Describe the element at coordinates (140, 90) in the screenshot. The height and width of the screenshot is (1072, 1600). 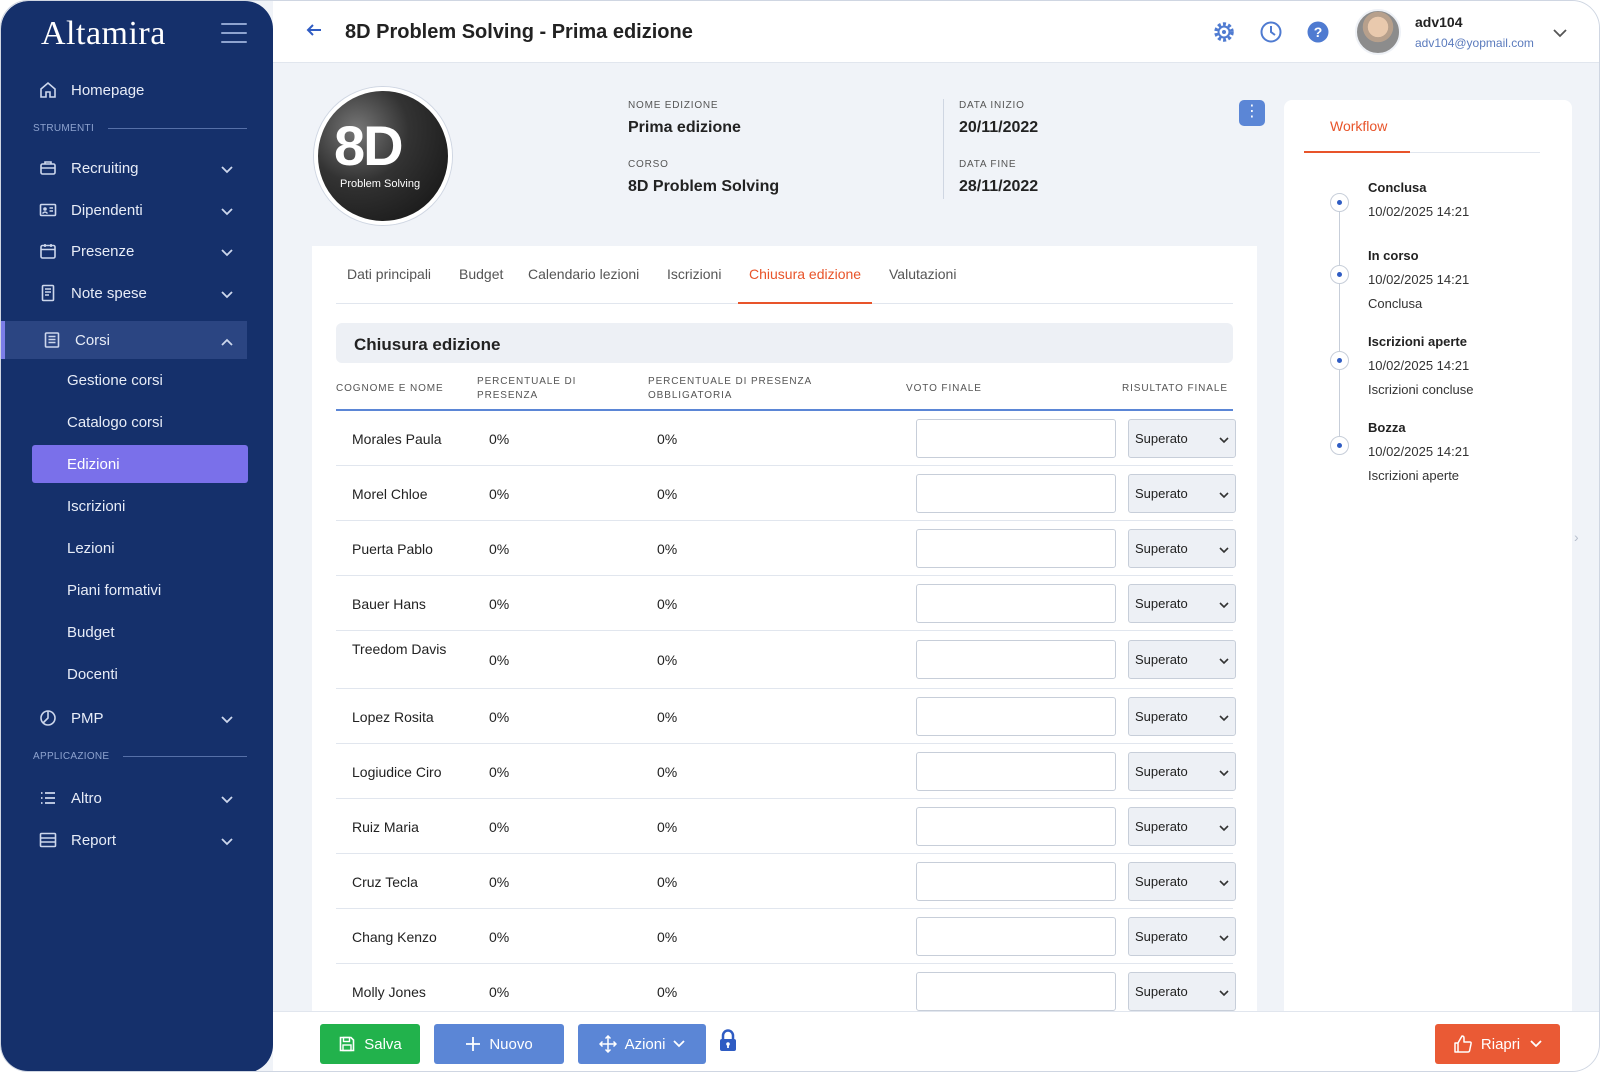
I see `sidebar-item-homepage: Homepage` at that location.